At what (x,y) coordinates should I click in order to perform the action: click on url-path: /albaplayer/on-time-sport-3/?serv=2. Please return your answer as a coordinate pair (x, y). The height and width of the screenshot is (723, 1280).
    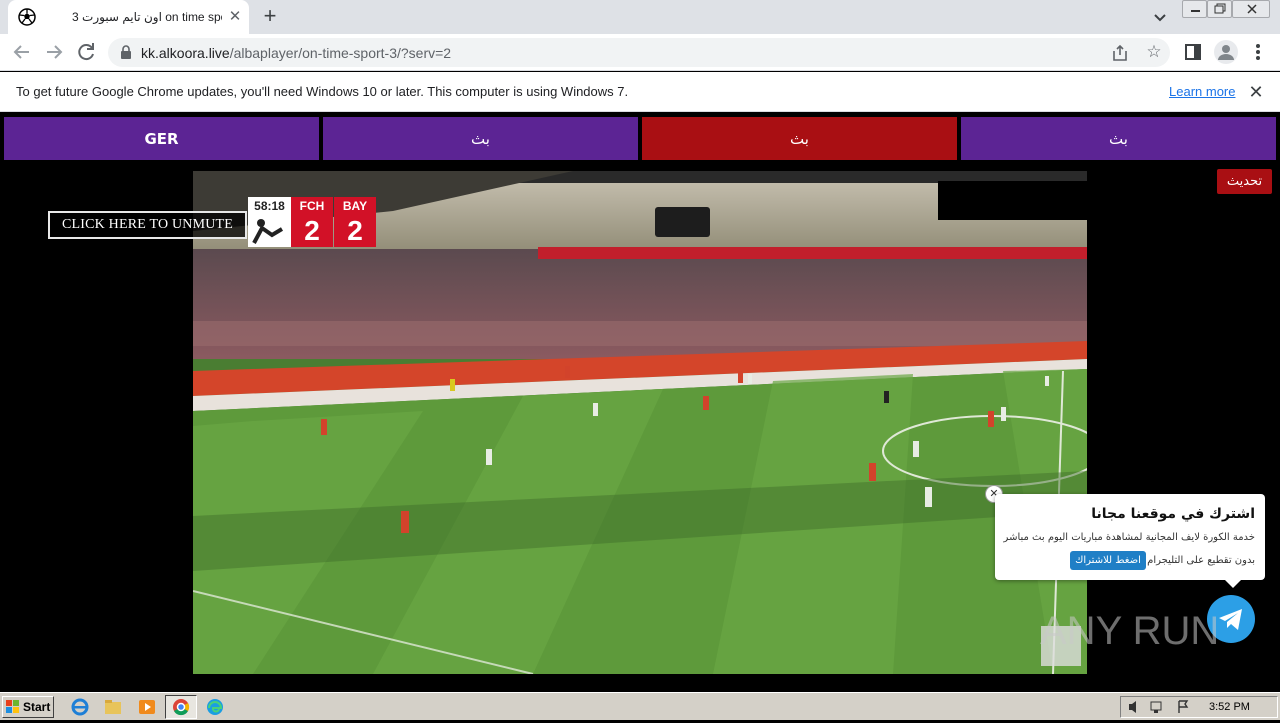
    Looking at the image, I should click on (340, 53).